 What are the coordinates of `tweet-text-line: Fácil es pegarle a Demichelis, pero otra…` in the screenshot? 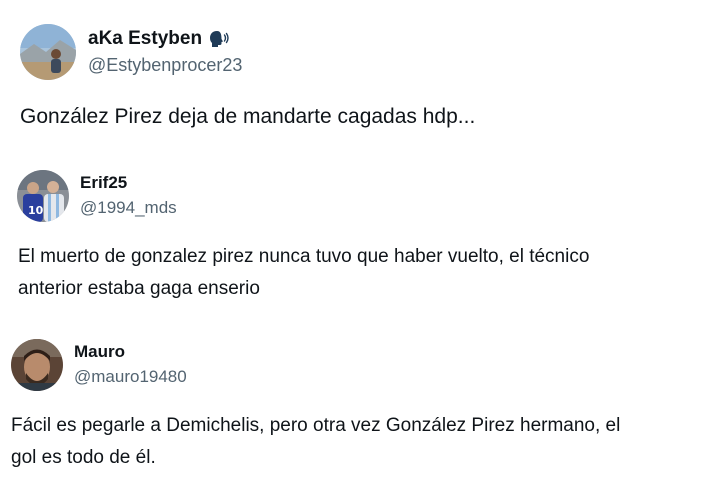 It's located at (316, 425).